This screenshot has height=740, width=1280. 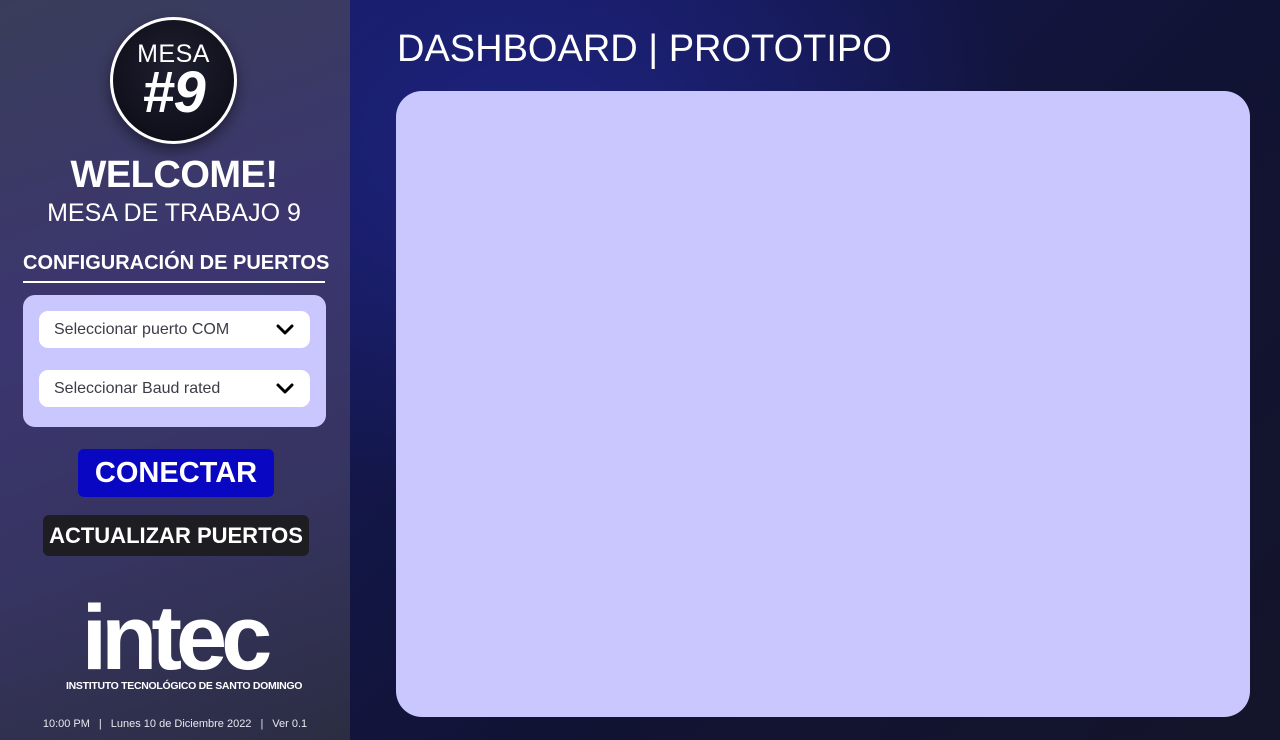 I want to click on table-badge: MESA #9, so click(x=173, y=80).